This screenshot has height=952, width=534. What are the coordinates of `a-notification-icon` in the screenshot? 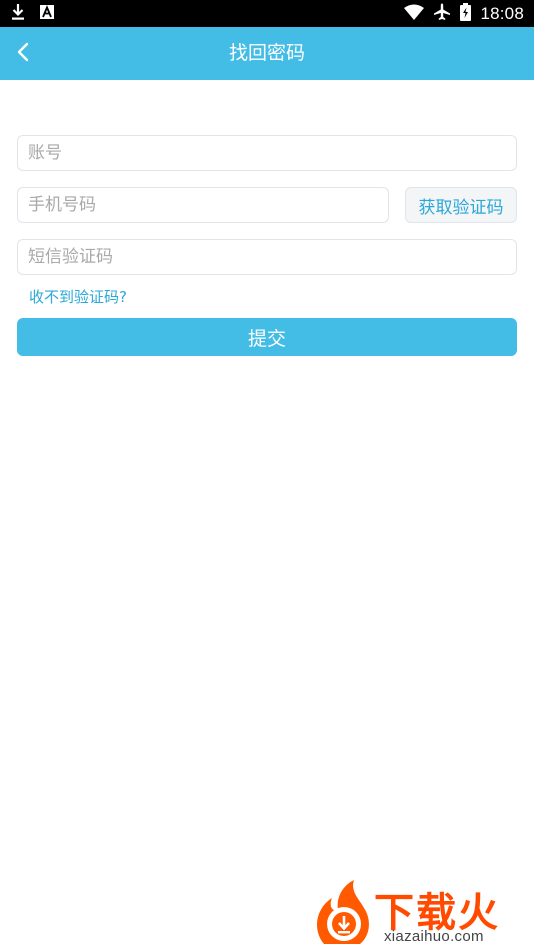 It's located at (47, 13).